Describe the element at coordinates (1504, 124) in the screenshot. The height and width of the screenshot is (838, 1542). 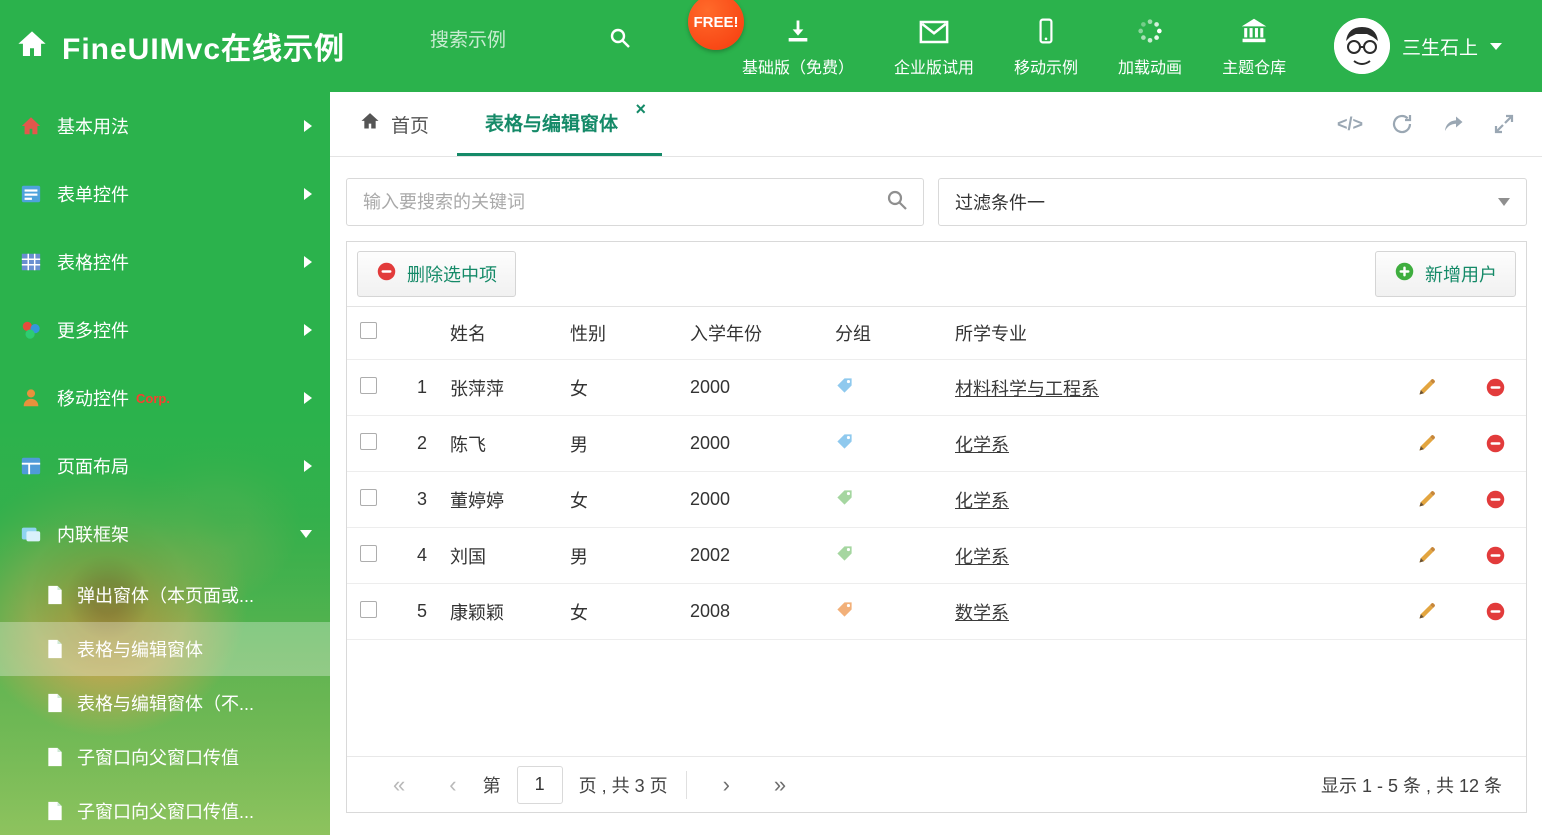
I see `fullscreen-icon` at that location.